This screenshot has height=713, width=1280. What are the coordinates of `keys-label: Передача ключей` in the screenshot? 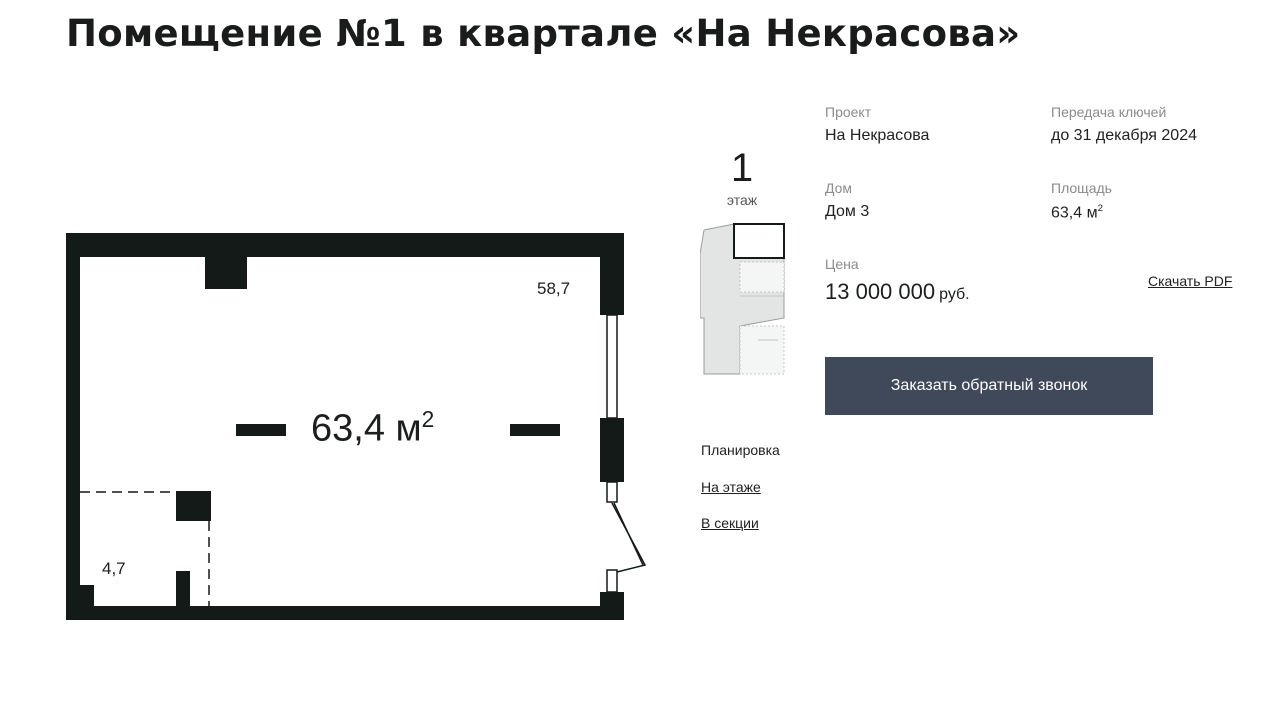 It's located at (1109, 112).